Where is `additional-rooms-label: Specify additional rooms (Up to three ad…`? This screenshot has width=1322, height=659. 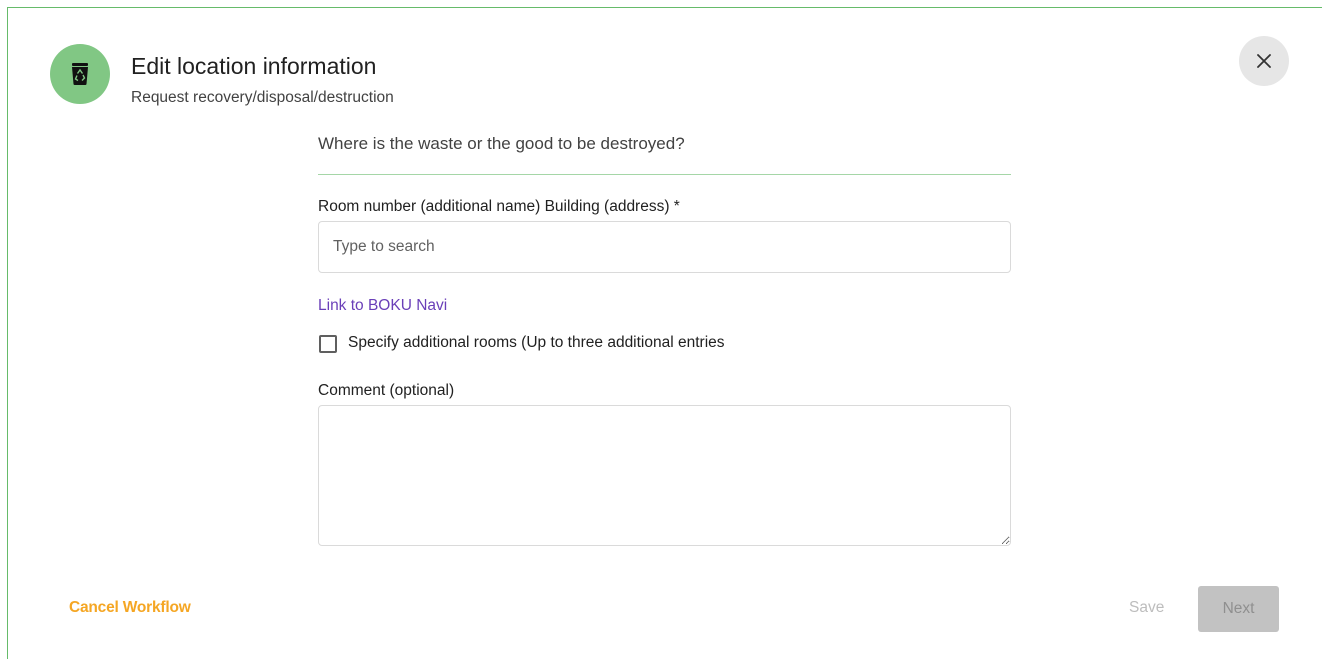
additional-rooms-label: Specify additional rooms (Up to three ad… is located at coordinates (536, 342).